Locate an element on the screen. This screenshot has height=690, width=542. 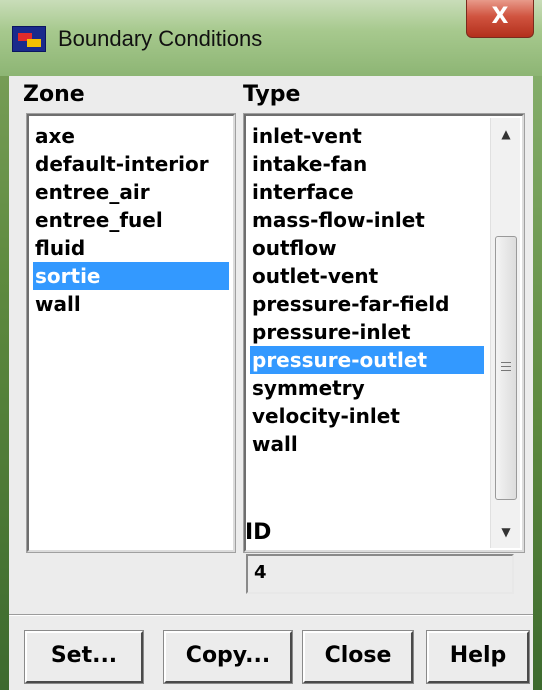
type-item-wall: wall is located at coordinates (274, 444).